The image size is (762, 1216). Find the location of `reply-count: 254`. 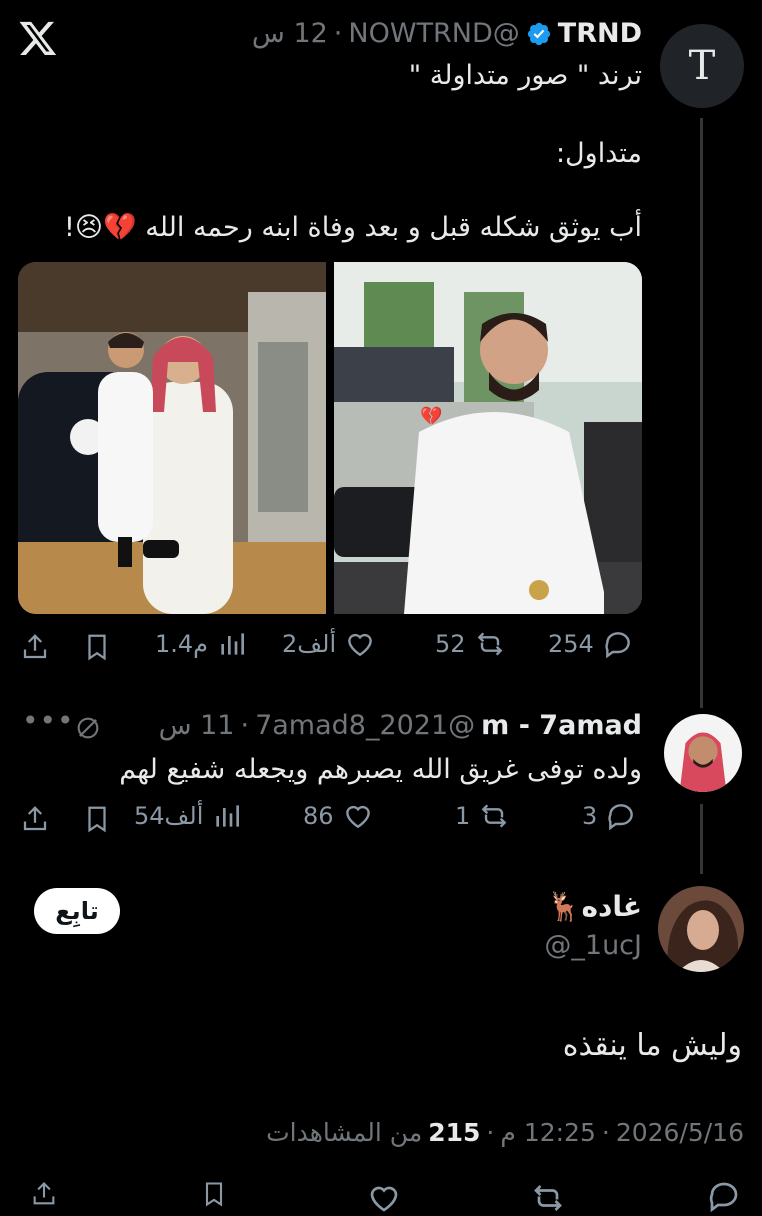

reply-count: 254 is located at coordinates (571, 644).